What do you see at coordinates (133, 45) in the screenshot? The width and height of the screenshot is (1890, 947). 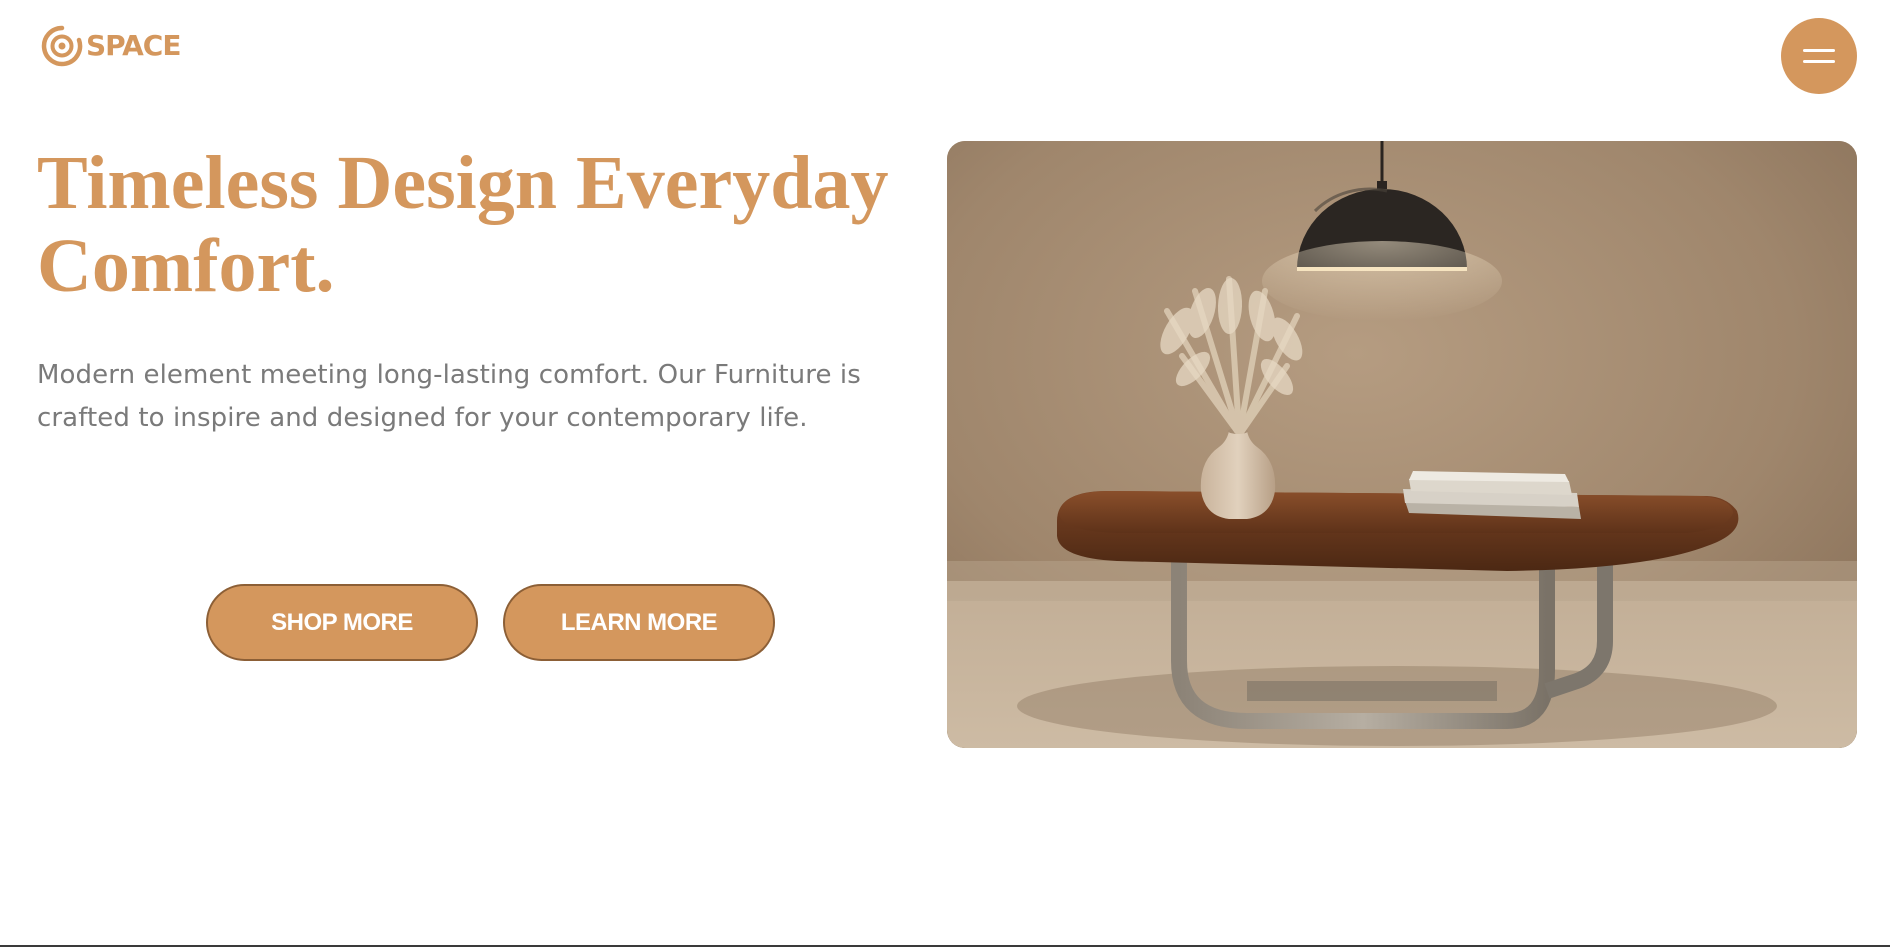 I see `logo-text: SPACE` at bounding box center [133, 45].